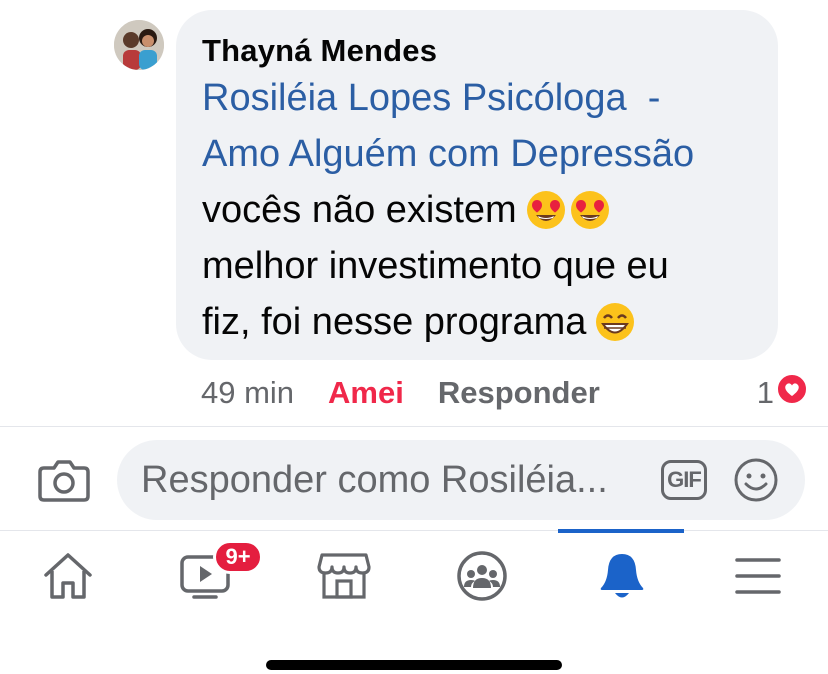 Image resolution: width=828 pixels, height=674 pixels. I want to click on comment-text-line-1: vocês não existem, so click(477, 210).